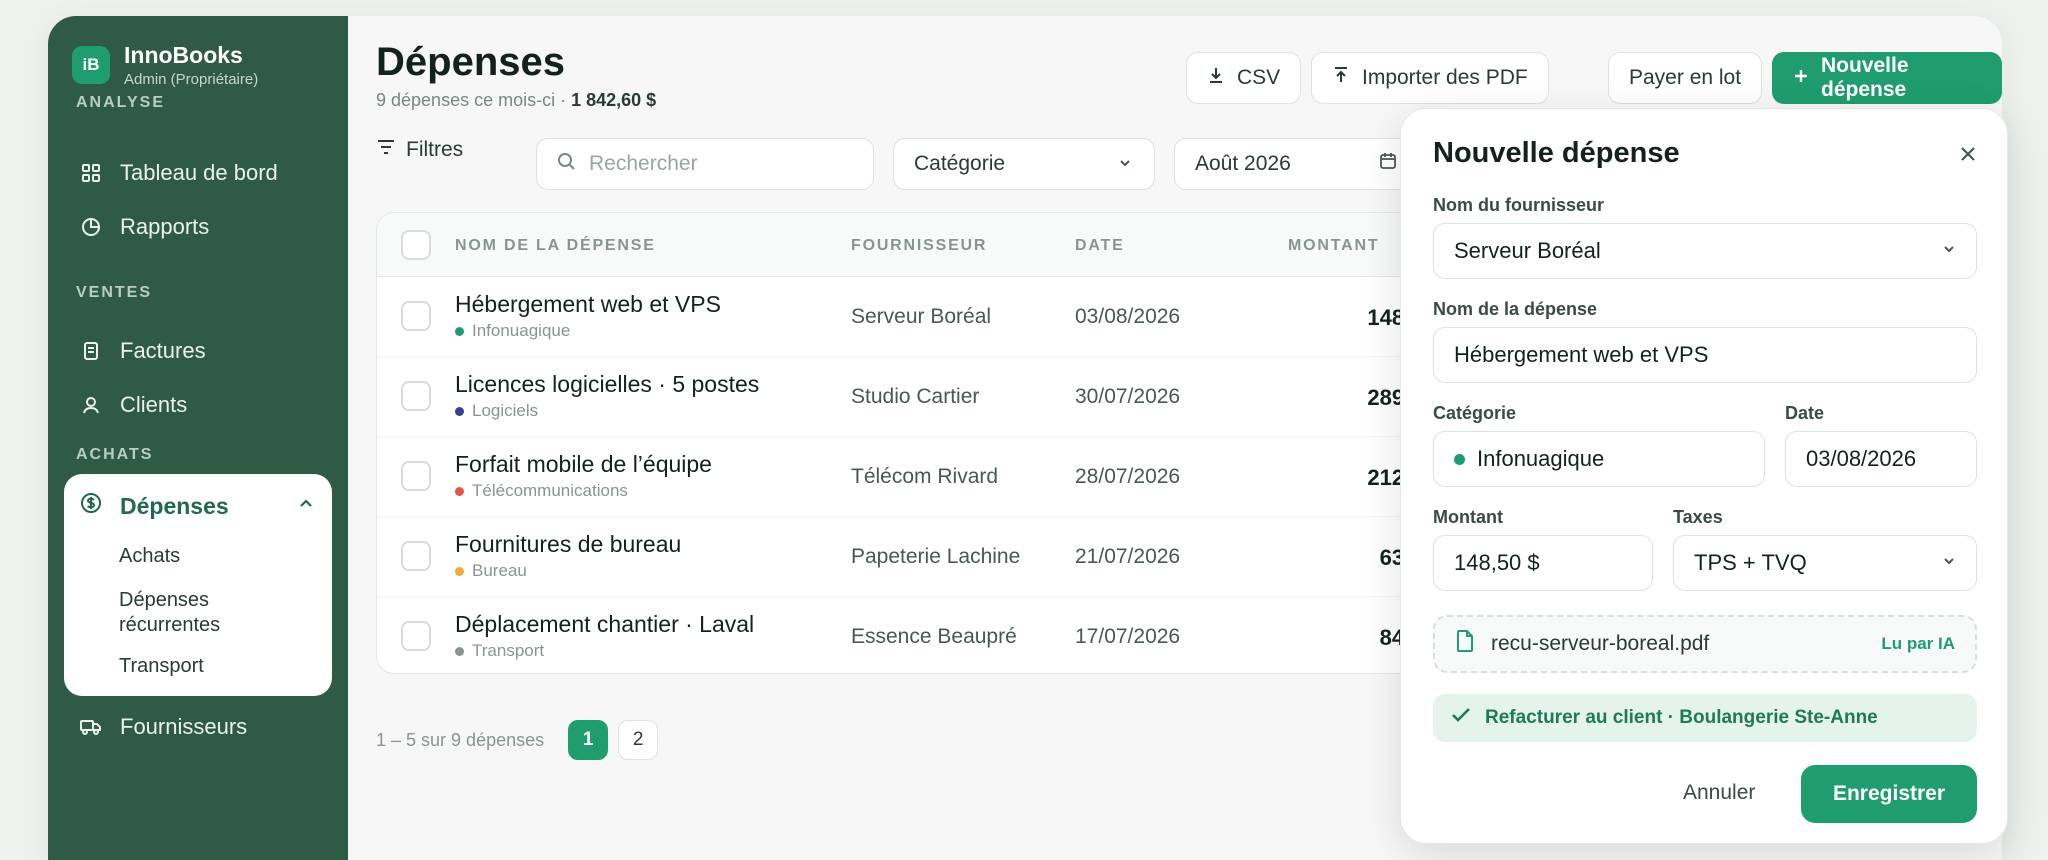 The width and height of the screenshot is (2048, 860). What do you see at coordinates (566, 164) in the screenshot?
I see `search-icon` at bounding box center [566, 164].